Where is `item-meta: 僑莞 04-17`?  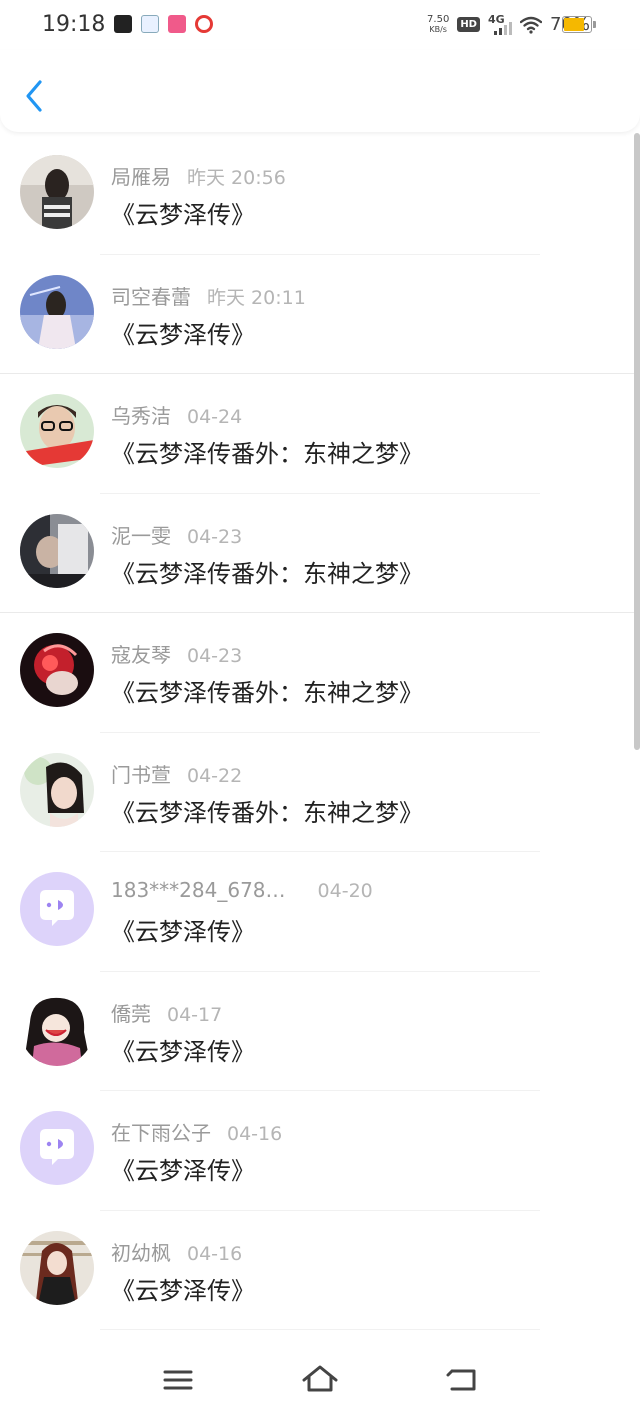
item-meta: 僑莞 04-17 is located at coordinates (166, 1012).